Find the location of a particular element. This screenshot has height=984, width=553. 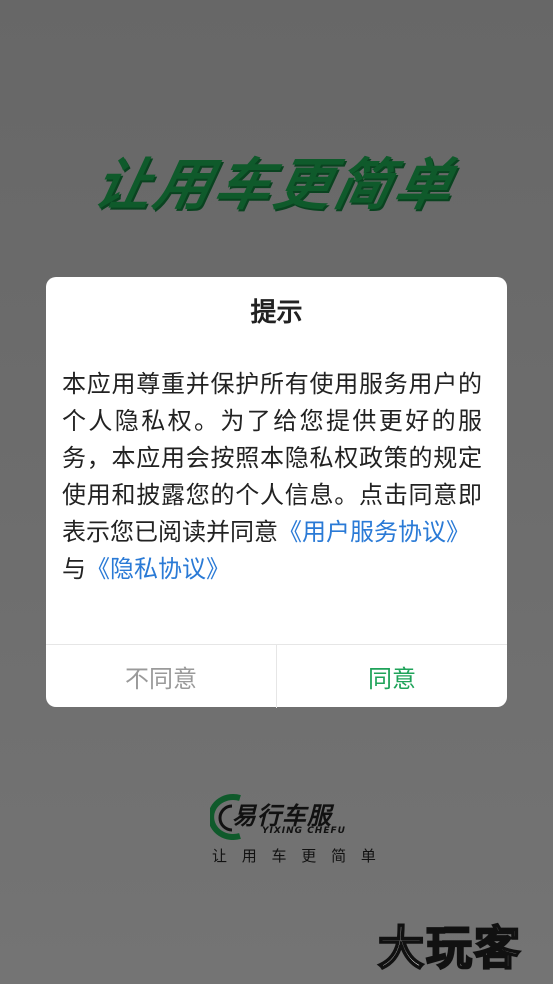

dialog-footer: 不同意 同意 is located at coordinates (276, 676).